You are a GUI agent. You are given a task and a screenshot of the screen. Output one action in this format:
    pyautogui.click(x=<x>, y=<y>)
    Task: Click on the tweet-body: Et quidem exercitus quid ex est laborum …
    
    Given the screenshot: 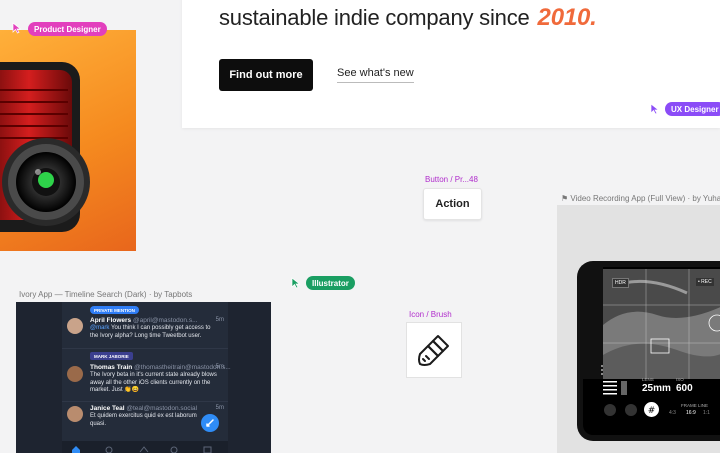 What is the action you would take?
    pyautogui.click(x=143, y=420)
    